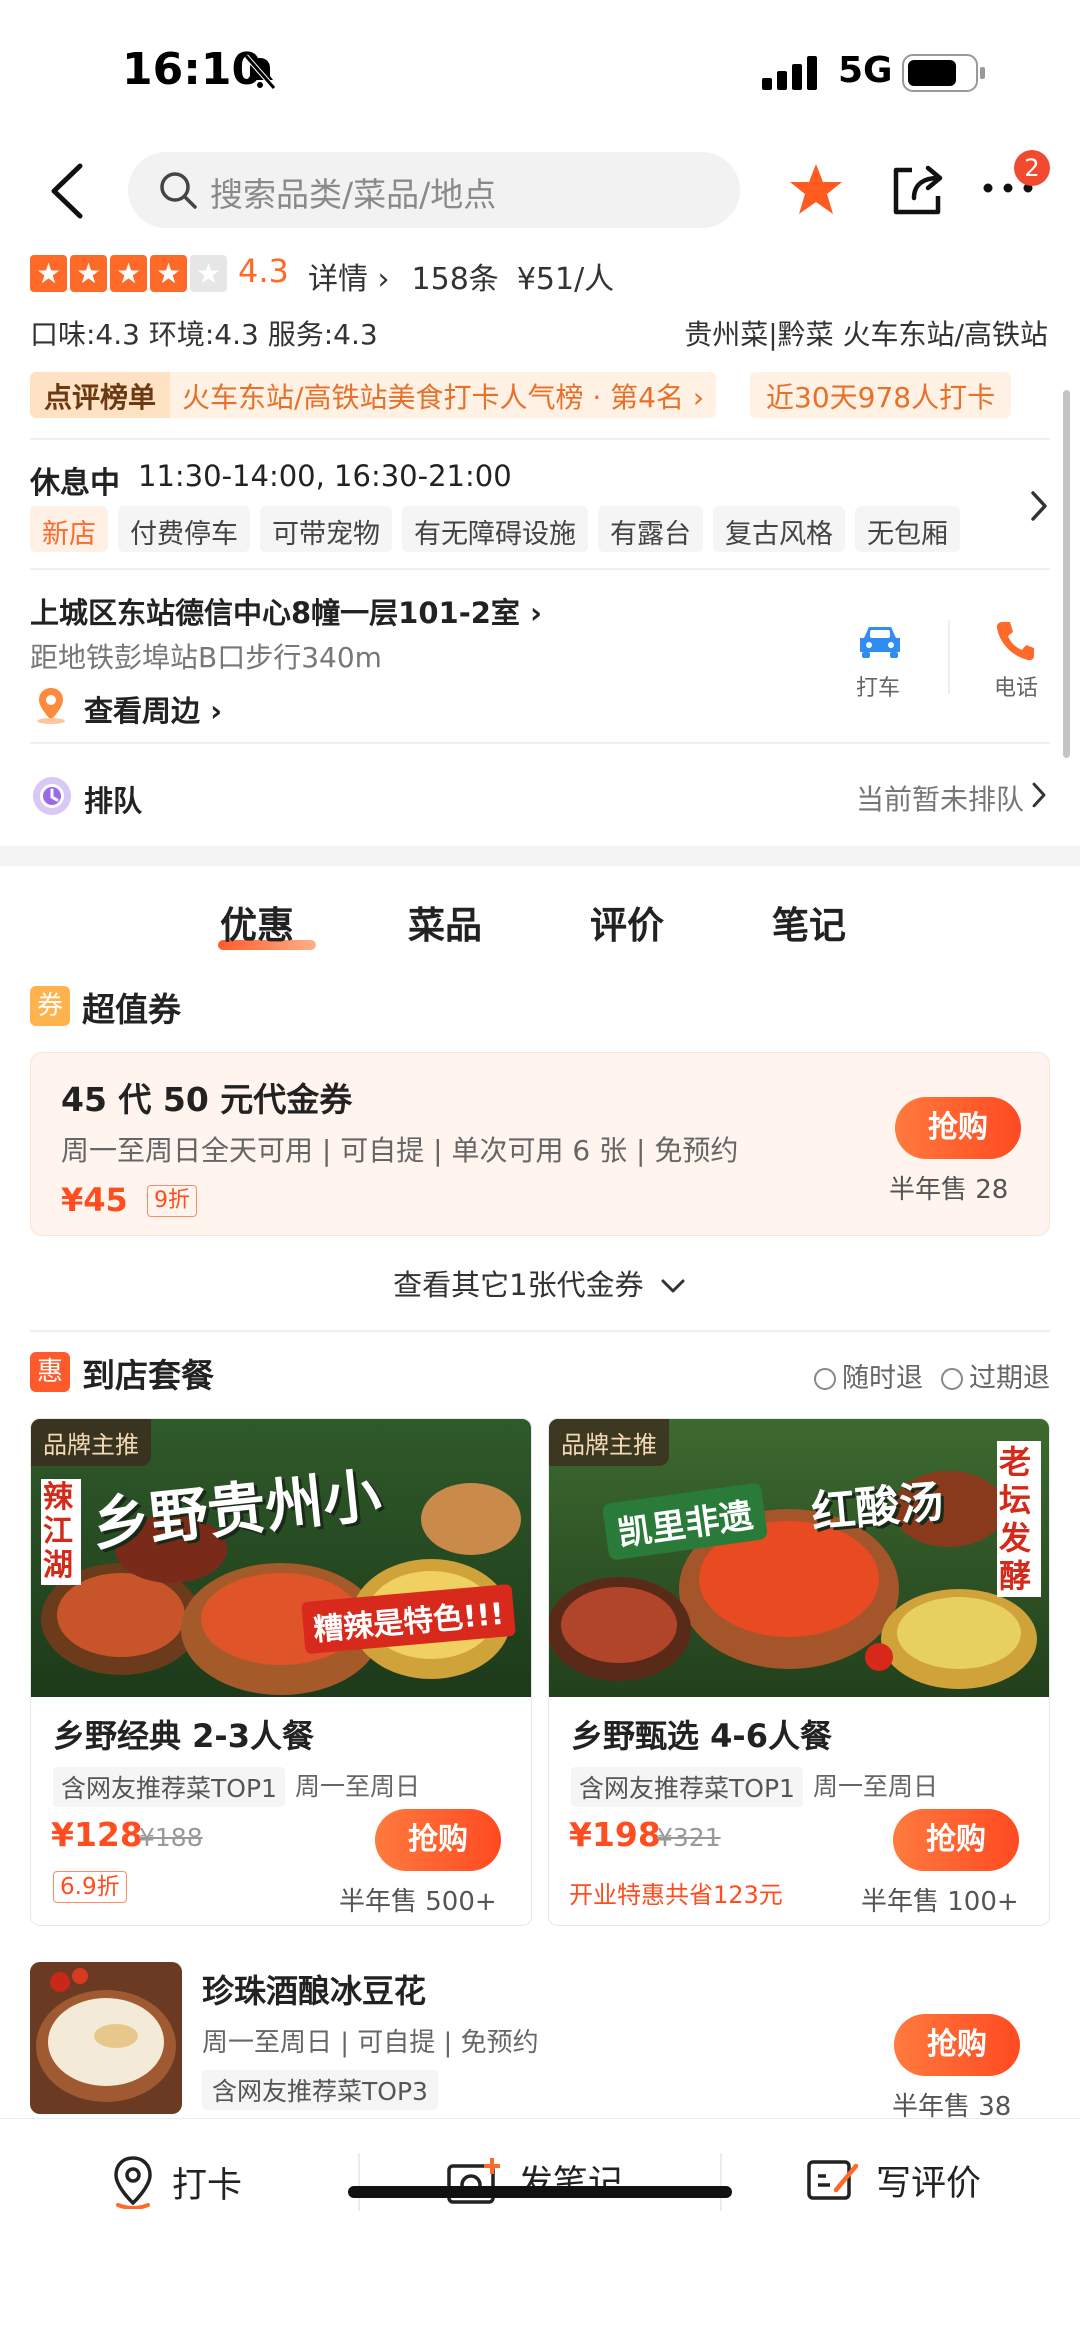  Describe the element at coordinates (689, 1837) in the screenshot. I see `combo-original-price: ¥321` at that location.